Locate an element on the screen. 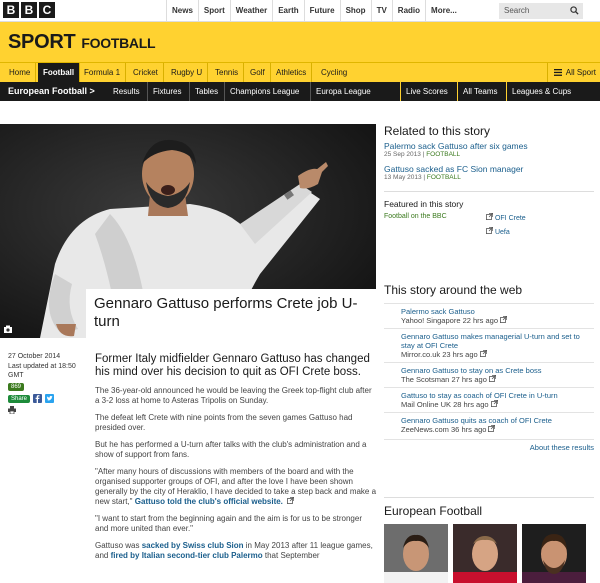 The width and height of the screenshot is (600, 583). all-sport-button: All Sport is located at coordinates (571, 72).